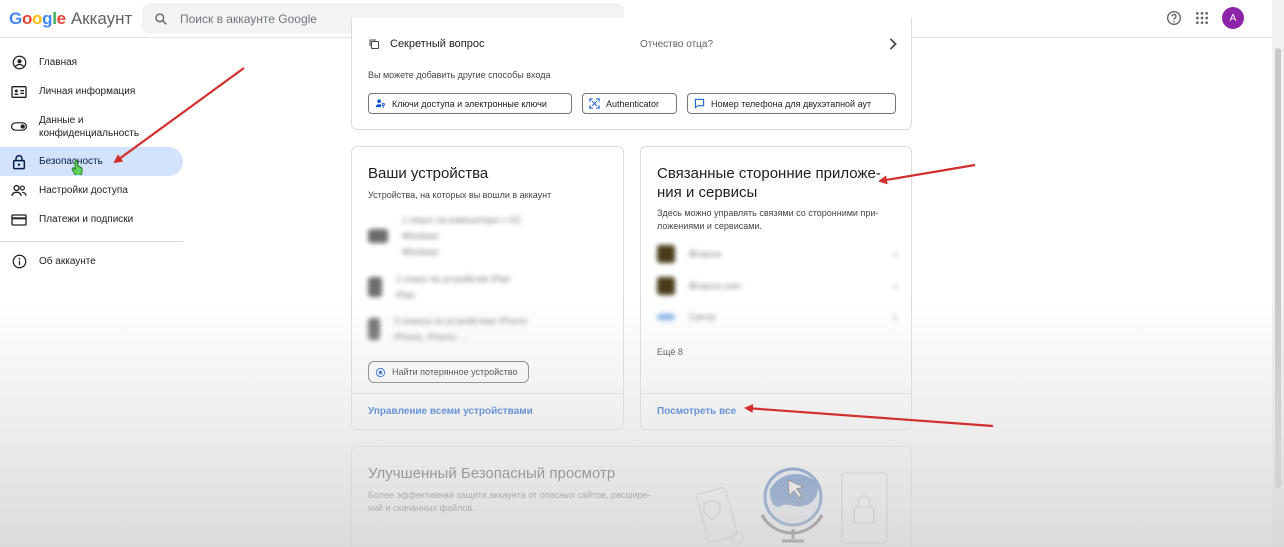 The width and height of the screenshot is (1284, 547). I want to click on sidebar-item-label: Данные и конфиденциальность, so click(89, 126).